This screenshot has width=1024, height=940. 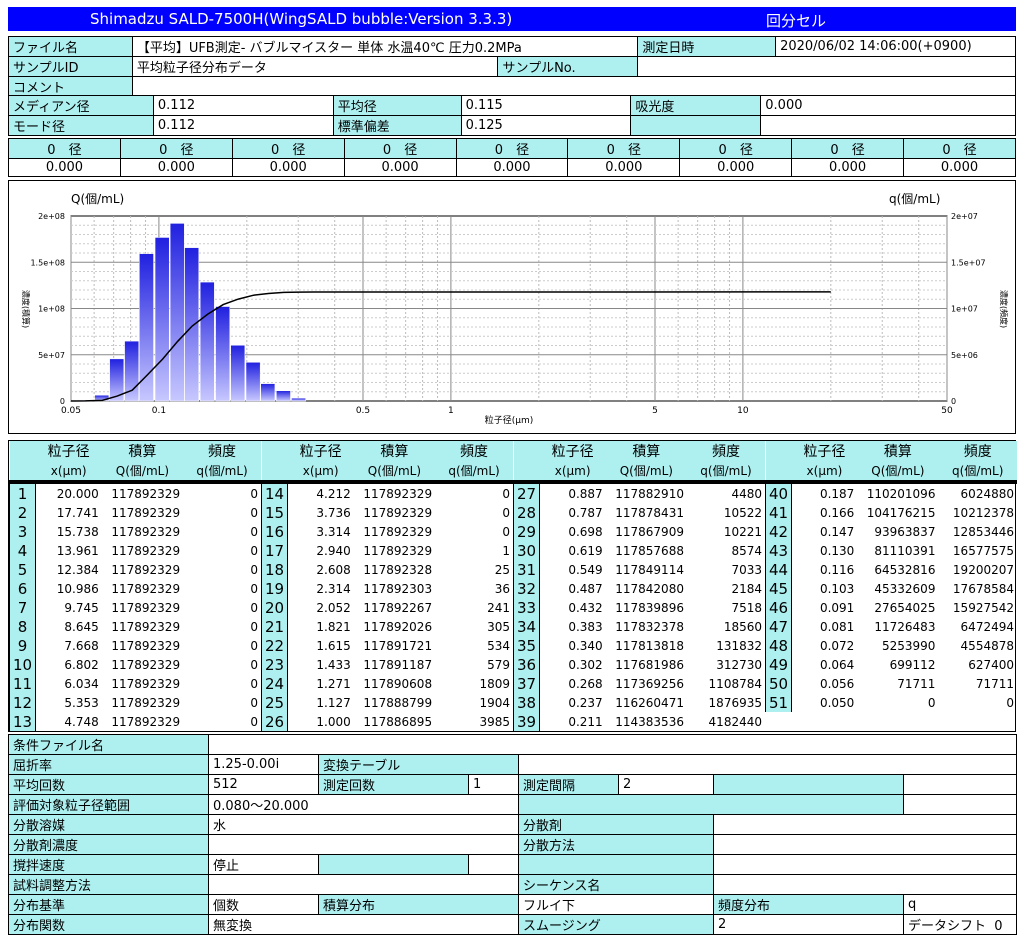 I want to click on table-row: 13 4.748 117892329 0, so click(x=135, y=721).